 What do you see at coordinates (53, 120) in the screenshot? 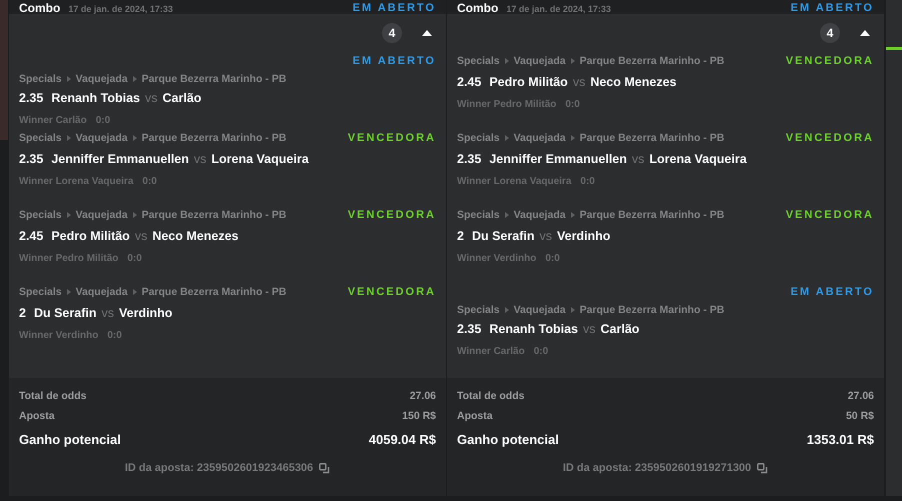
I see `market-name: Winner Carlão` at bounding box center [53, 120].